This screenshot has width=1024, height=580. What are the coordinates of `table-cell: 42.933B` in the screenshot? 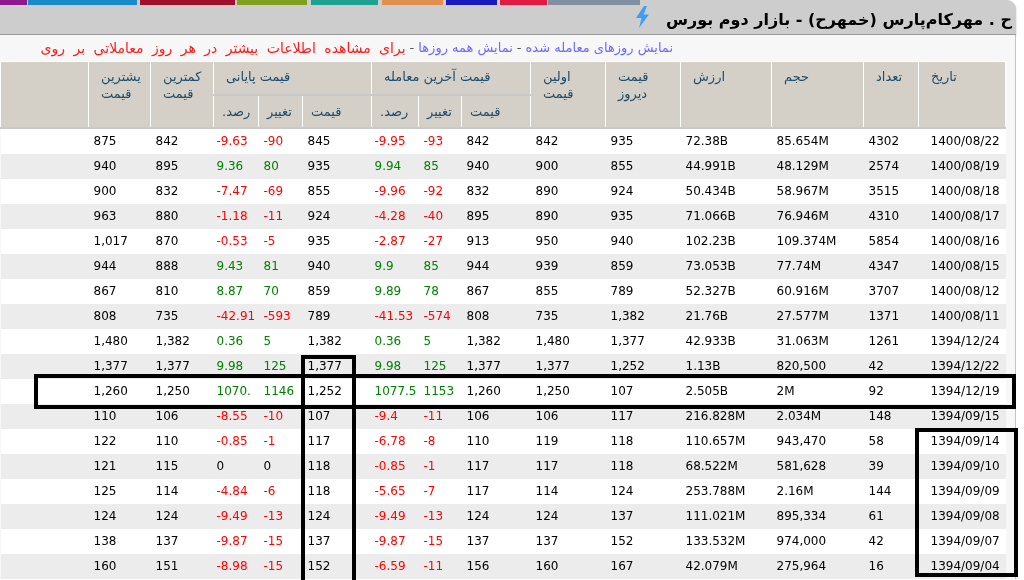 It's located at (726, 341).